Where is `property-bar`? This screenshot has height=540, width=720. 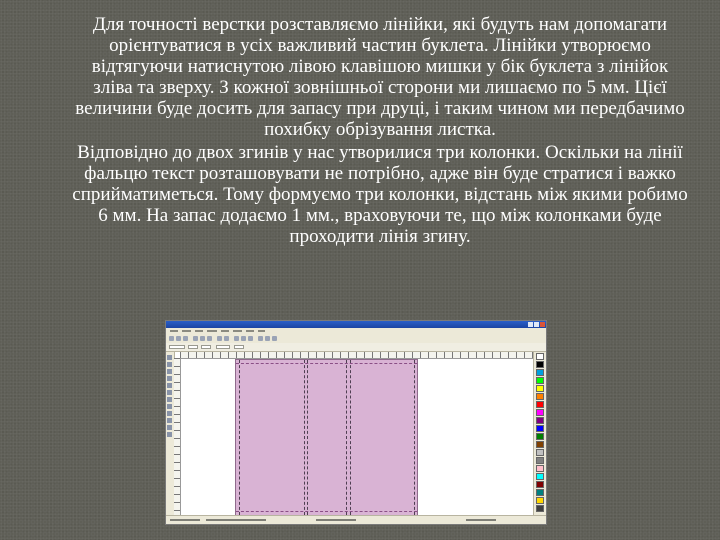
property-bar is located at coordinates (356, 347).